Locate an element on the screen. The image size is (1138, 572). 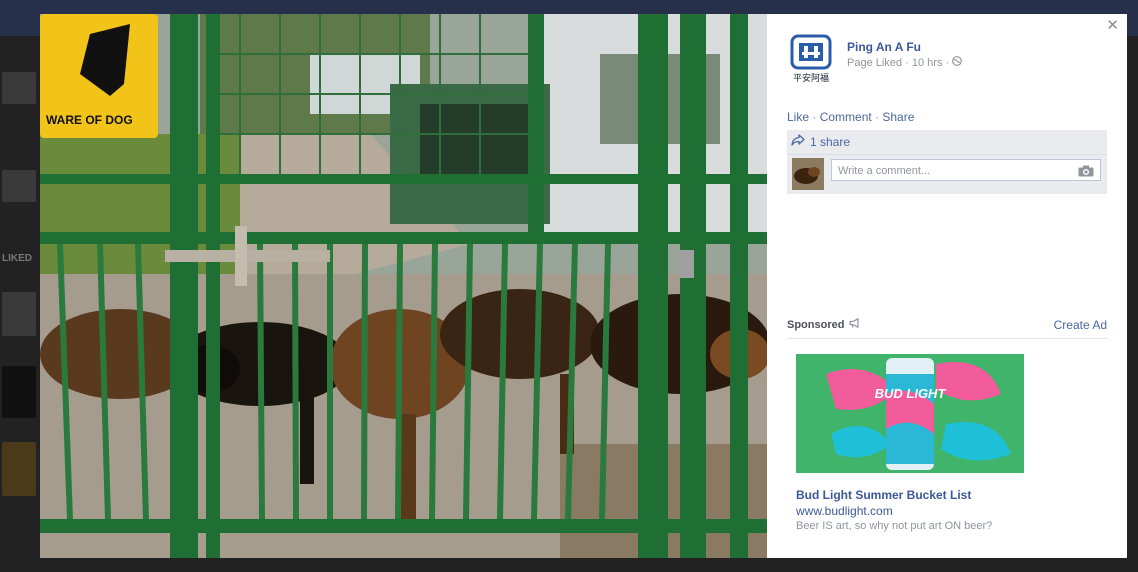
page-liked-status: Page Liked is located at coordinates (874, 63).